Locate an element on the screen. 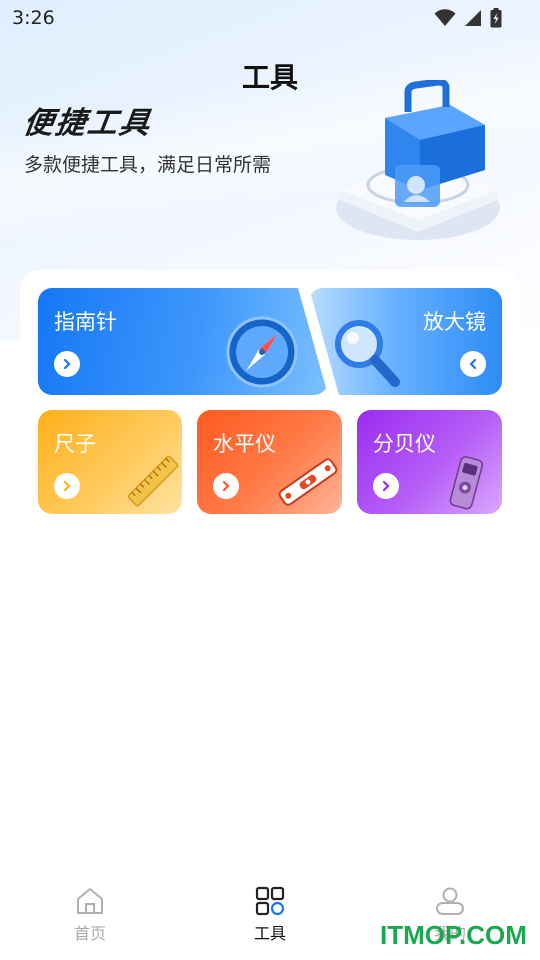  magnifier-card: 放大镜 is located at coordinates (405, 341).